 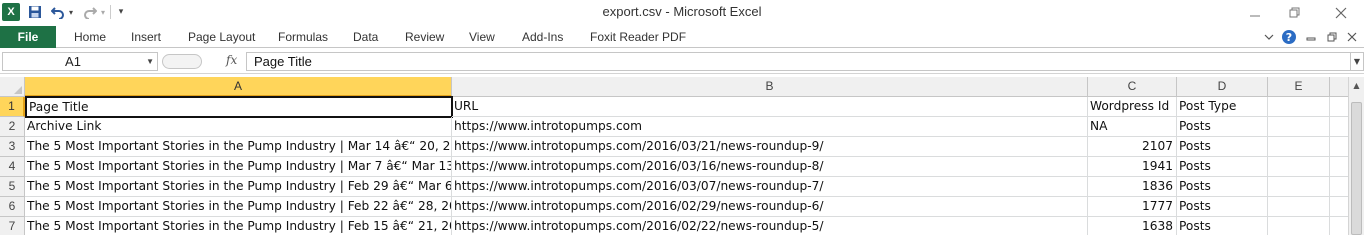 What do you see at coordinates (73, 61) in the screenshot?
I see `name-box-value: A1` at bounding box center [73, 61].